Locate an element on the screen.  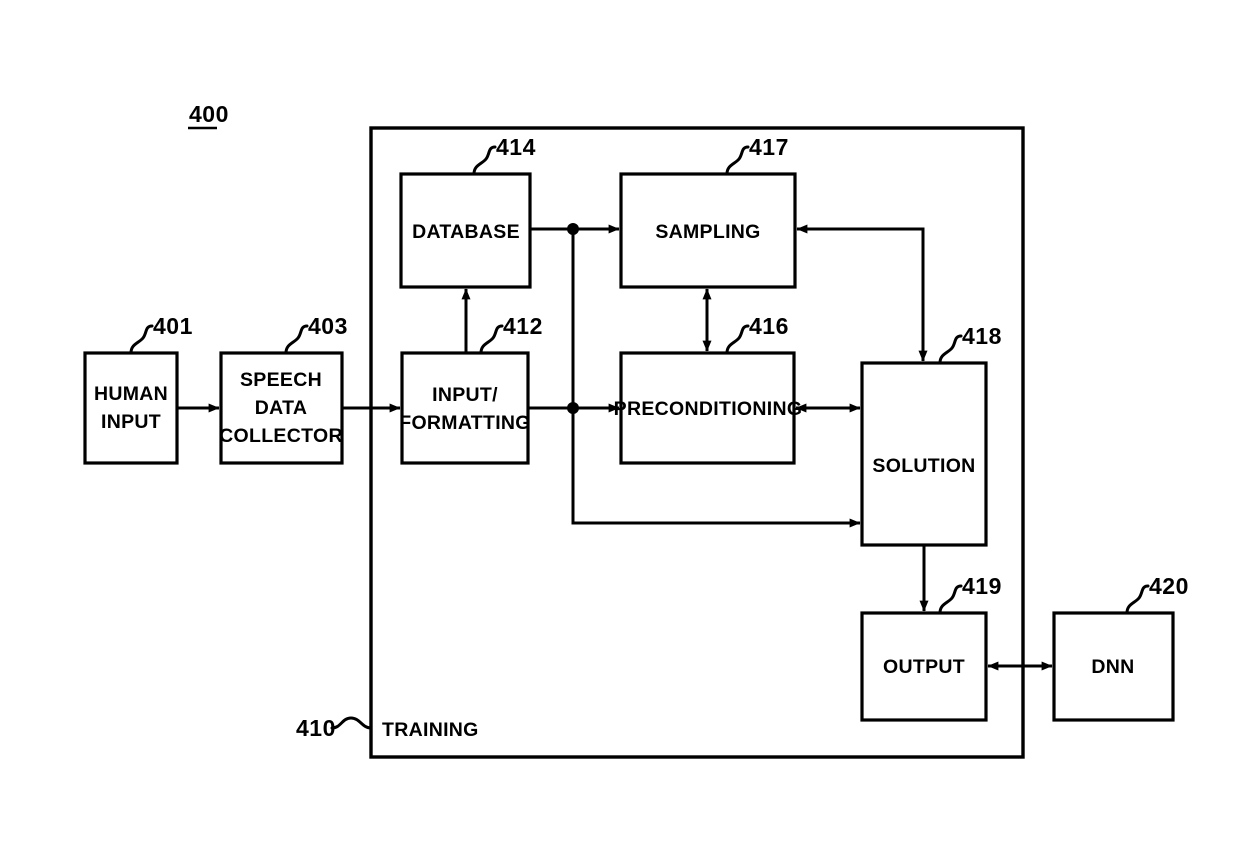
block-database: DATABASE 414 is located at coordinates (467, 211).